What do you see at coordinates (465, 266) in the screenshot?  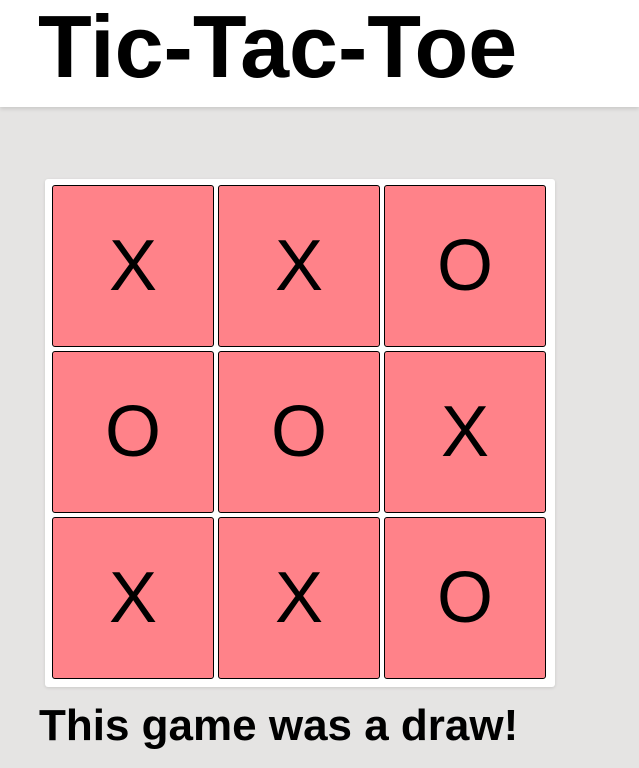 I see `board-cell-2: O` at bounding box center [465, 266].